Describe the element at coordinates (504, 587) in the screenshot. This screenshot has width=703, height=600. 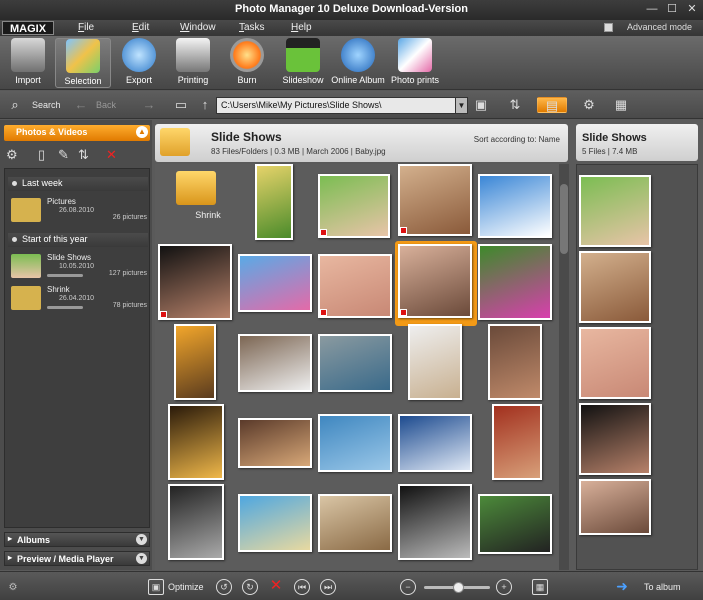
I see `zoom-in-icon: +` at that location.